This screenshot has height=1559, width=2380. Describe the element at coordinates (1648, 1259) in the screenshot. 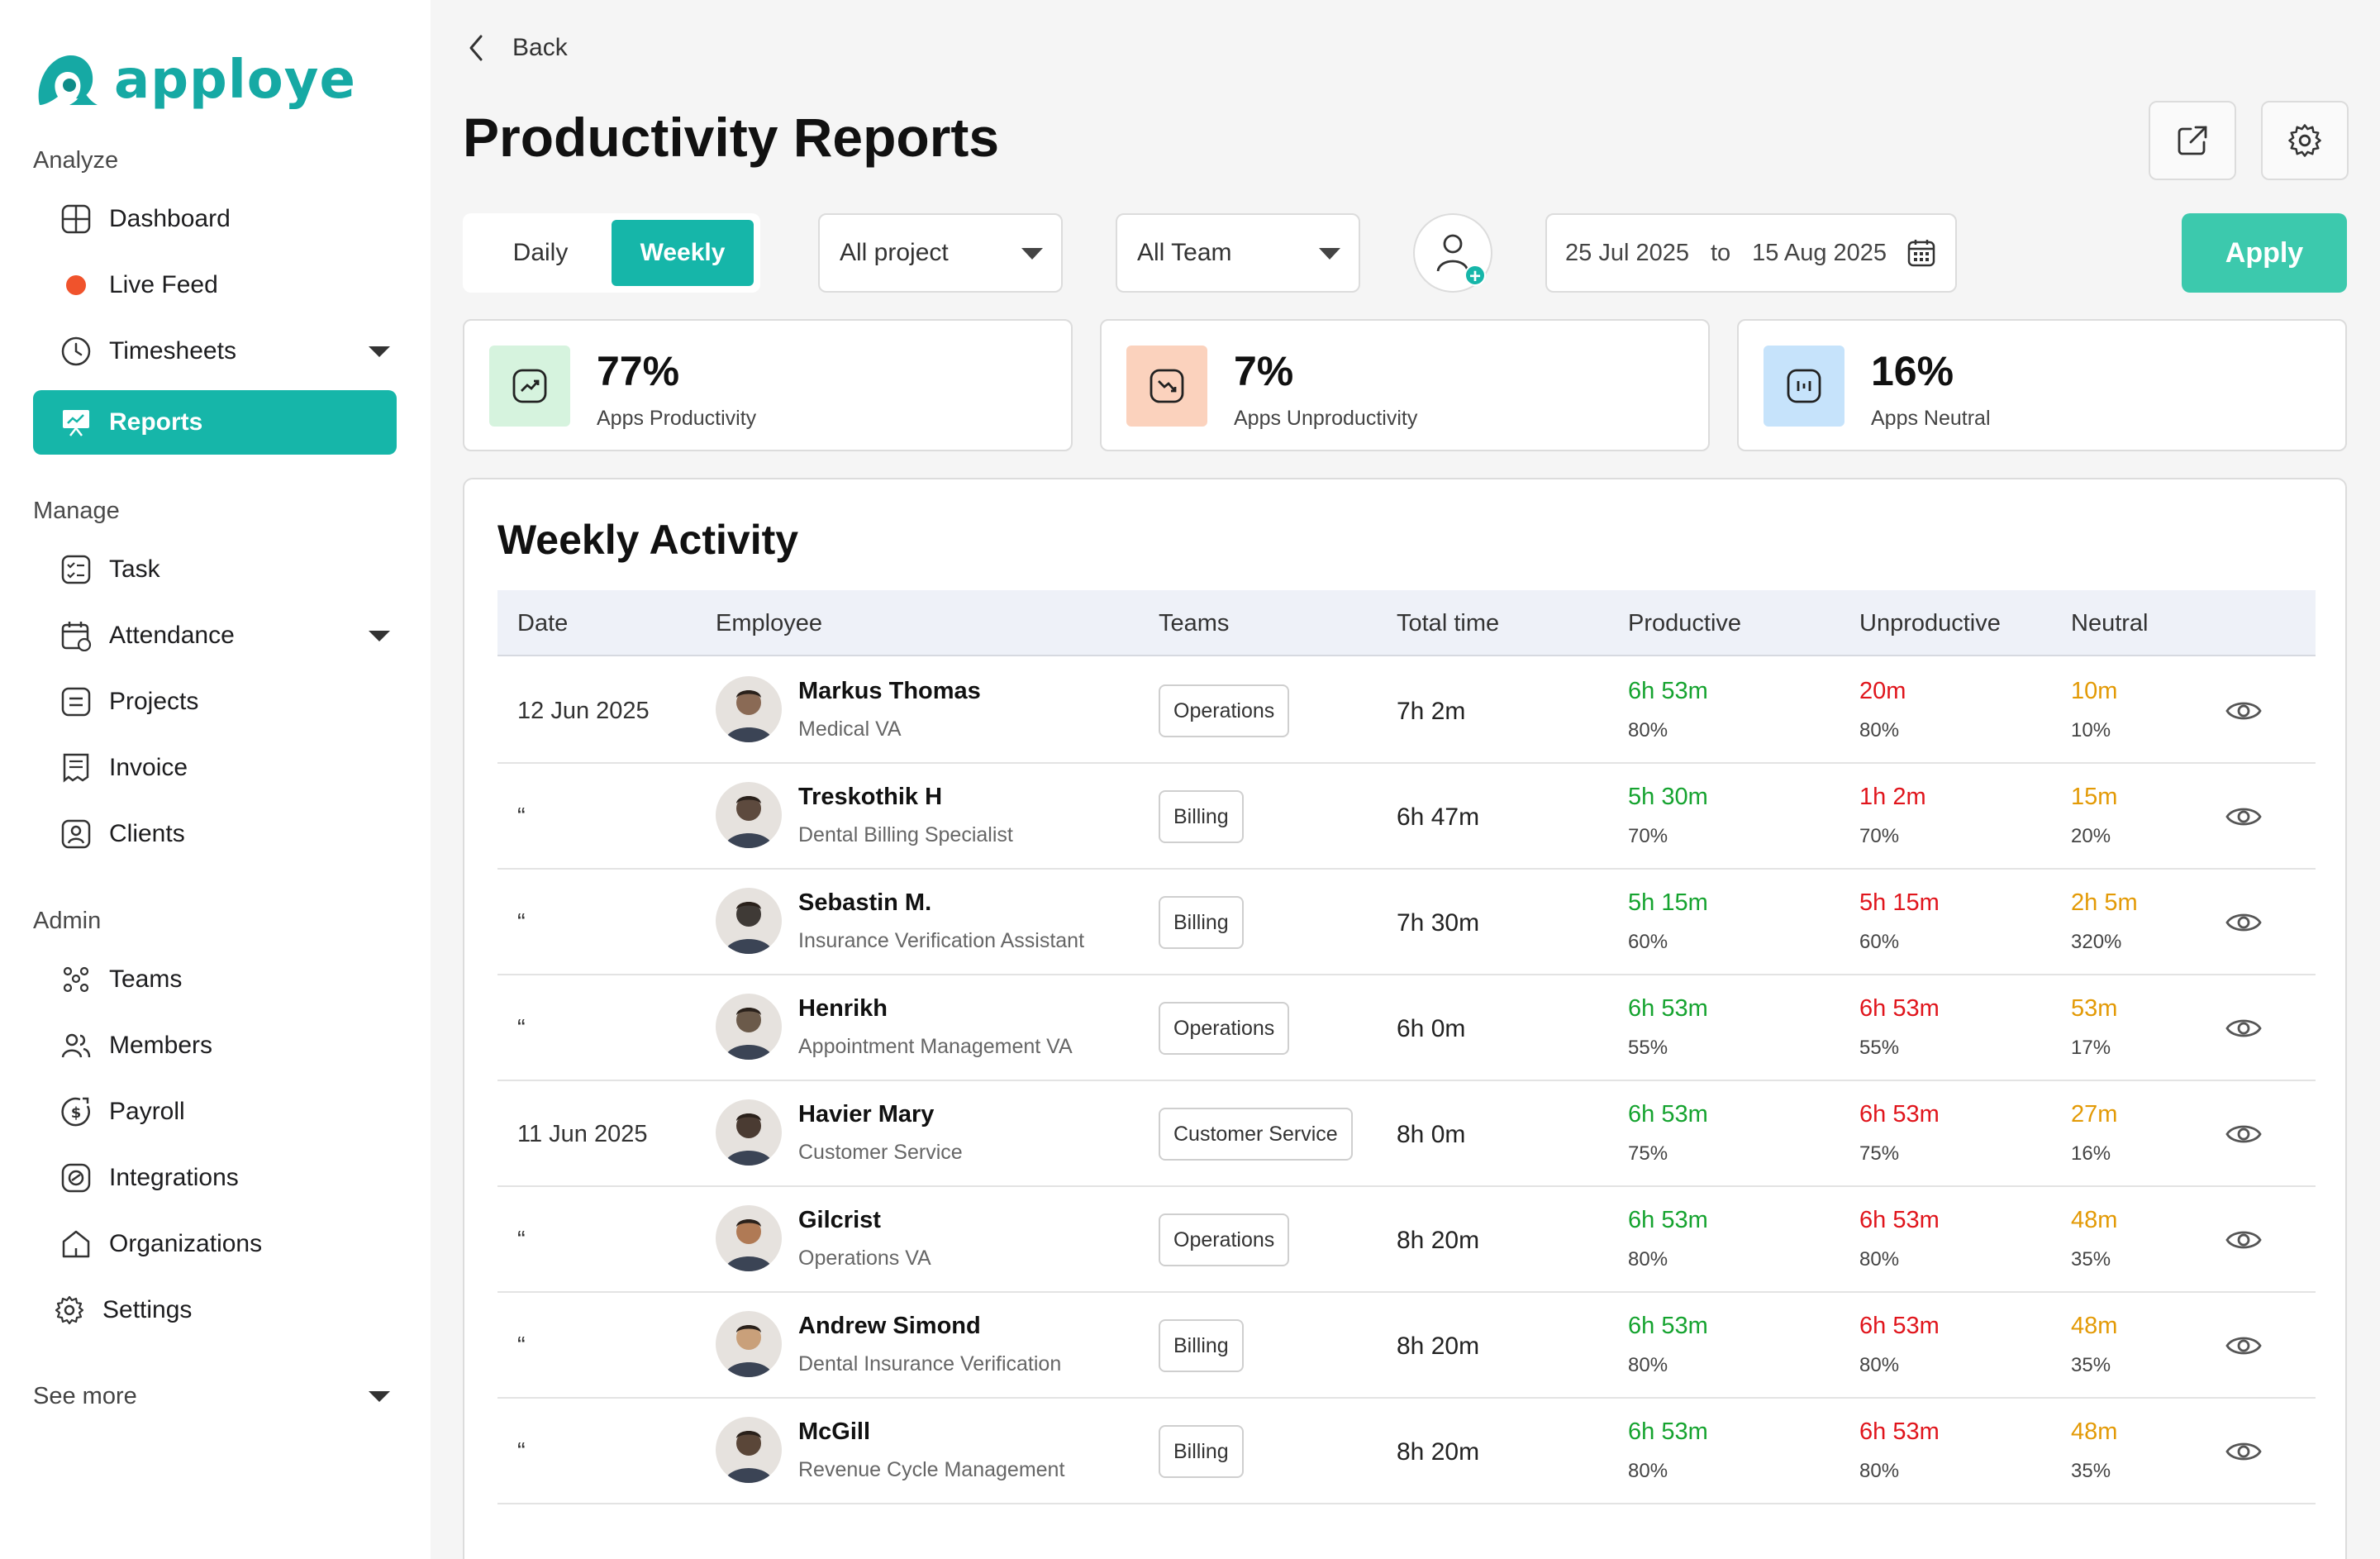

I see `productive-percent: 80%` at that location.